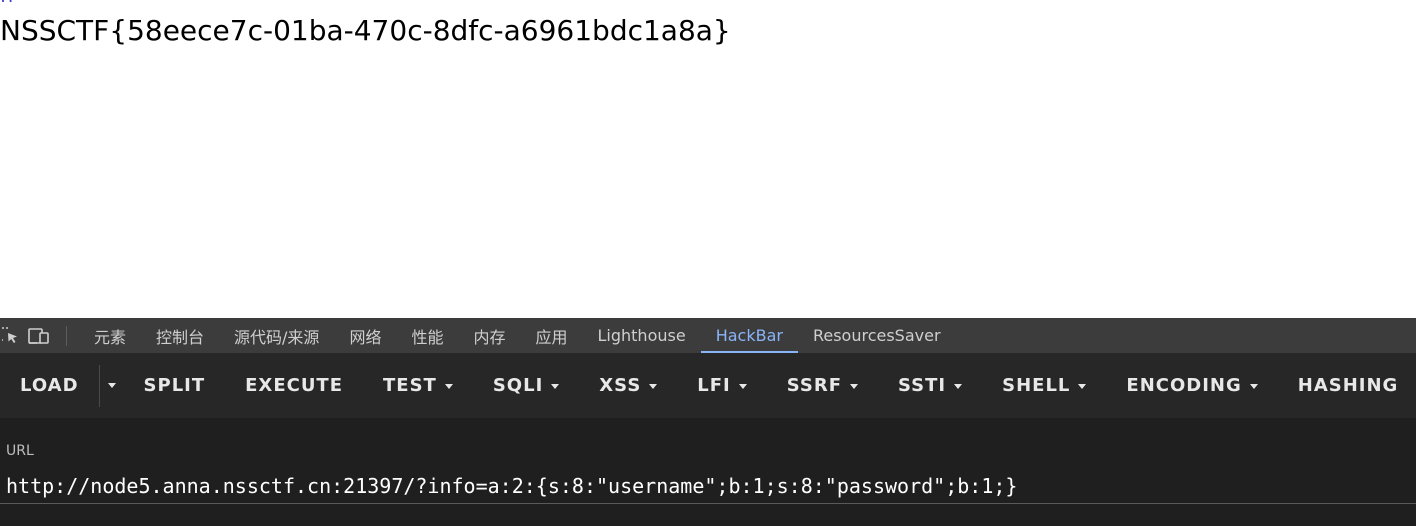 This screenshot has height=526, width=1416. What do you see at coordinates (20, 451) in the screenshot?
I see `url-label: URL` at bounding box center [20, 451].